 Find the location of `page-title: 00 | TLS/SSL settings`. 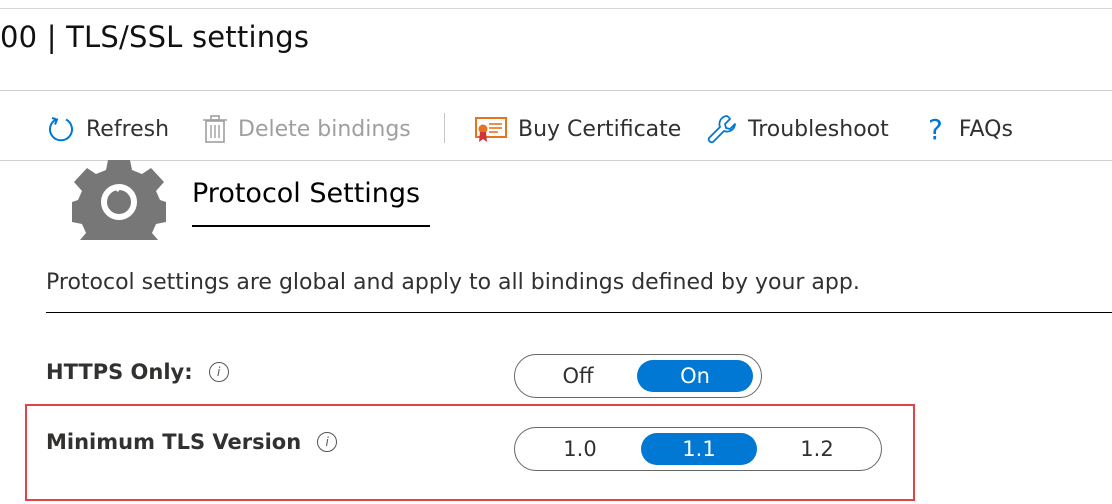

page-title: 00 | TLS/SSL settings is located at coordinates (155, 37).